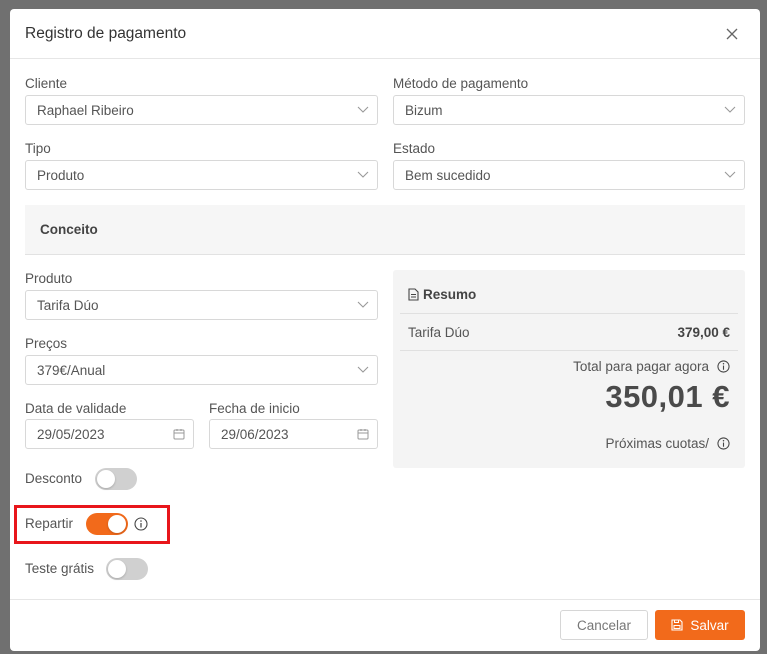 The width and height of the screenshot is (767, 654). What do you see at coordinates (76, 408) in the screenshot?
I see `validade-label: Data de validade` at bounding box center [76, 408].